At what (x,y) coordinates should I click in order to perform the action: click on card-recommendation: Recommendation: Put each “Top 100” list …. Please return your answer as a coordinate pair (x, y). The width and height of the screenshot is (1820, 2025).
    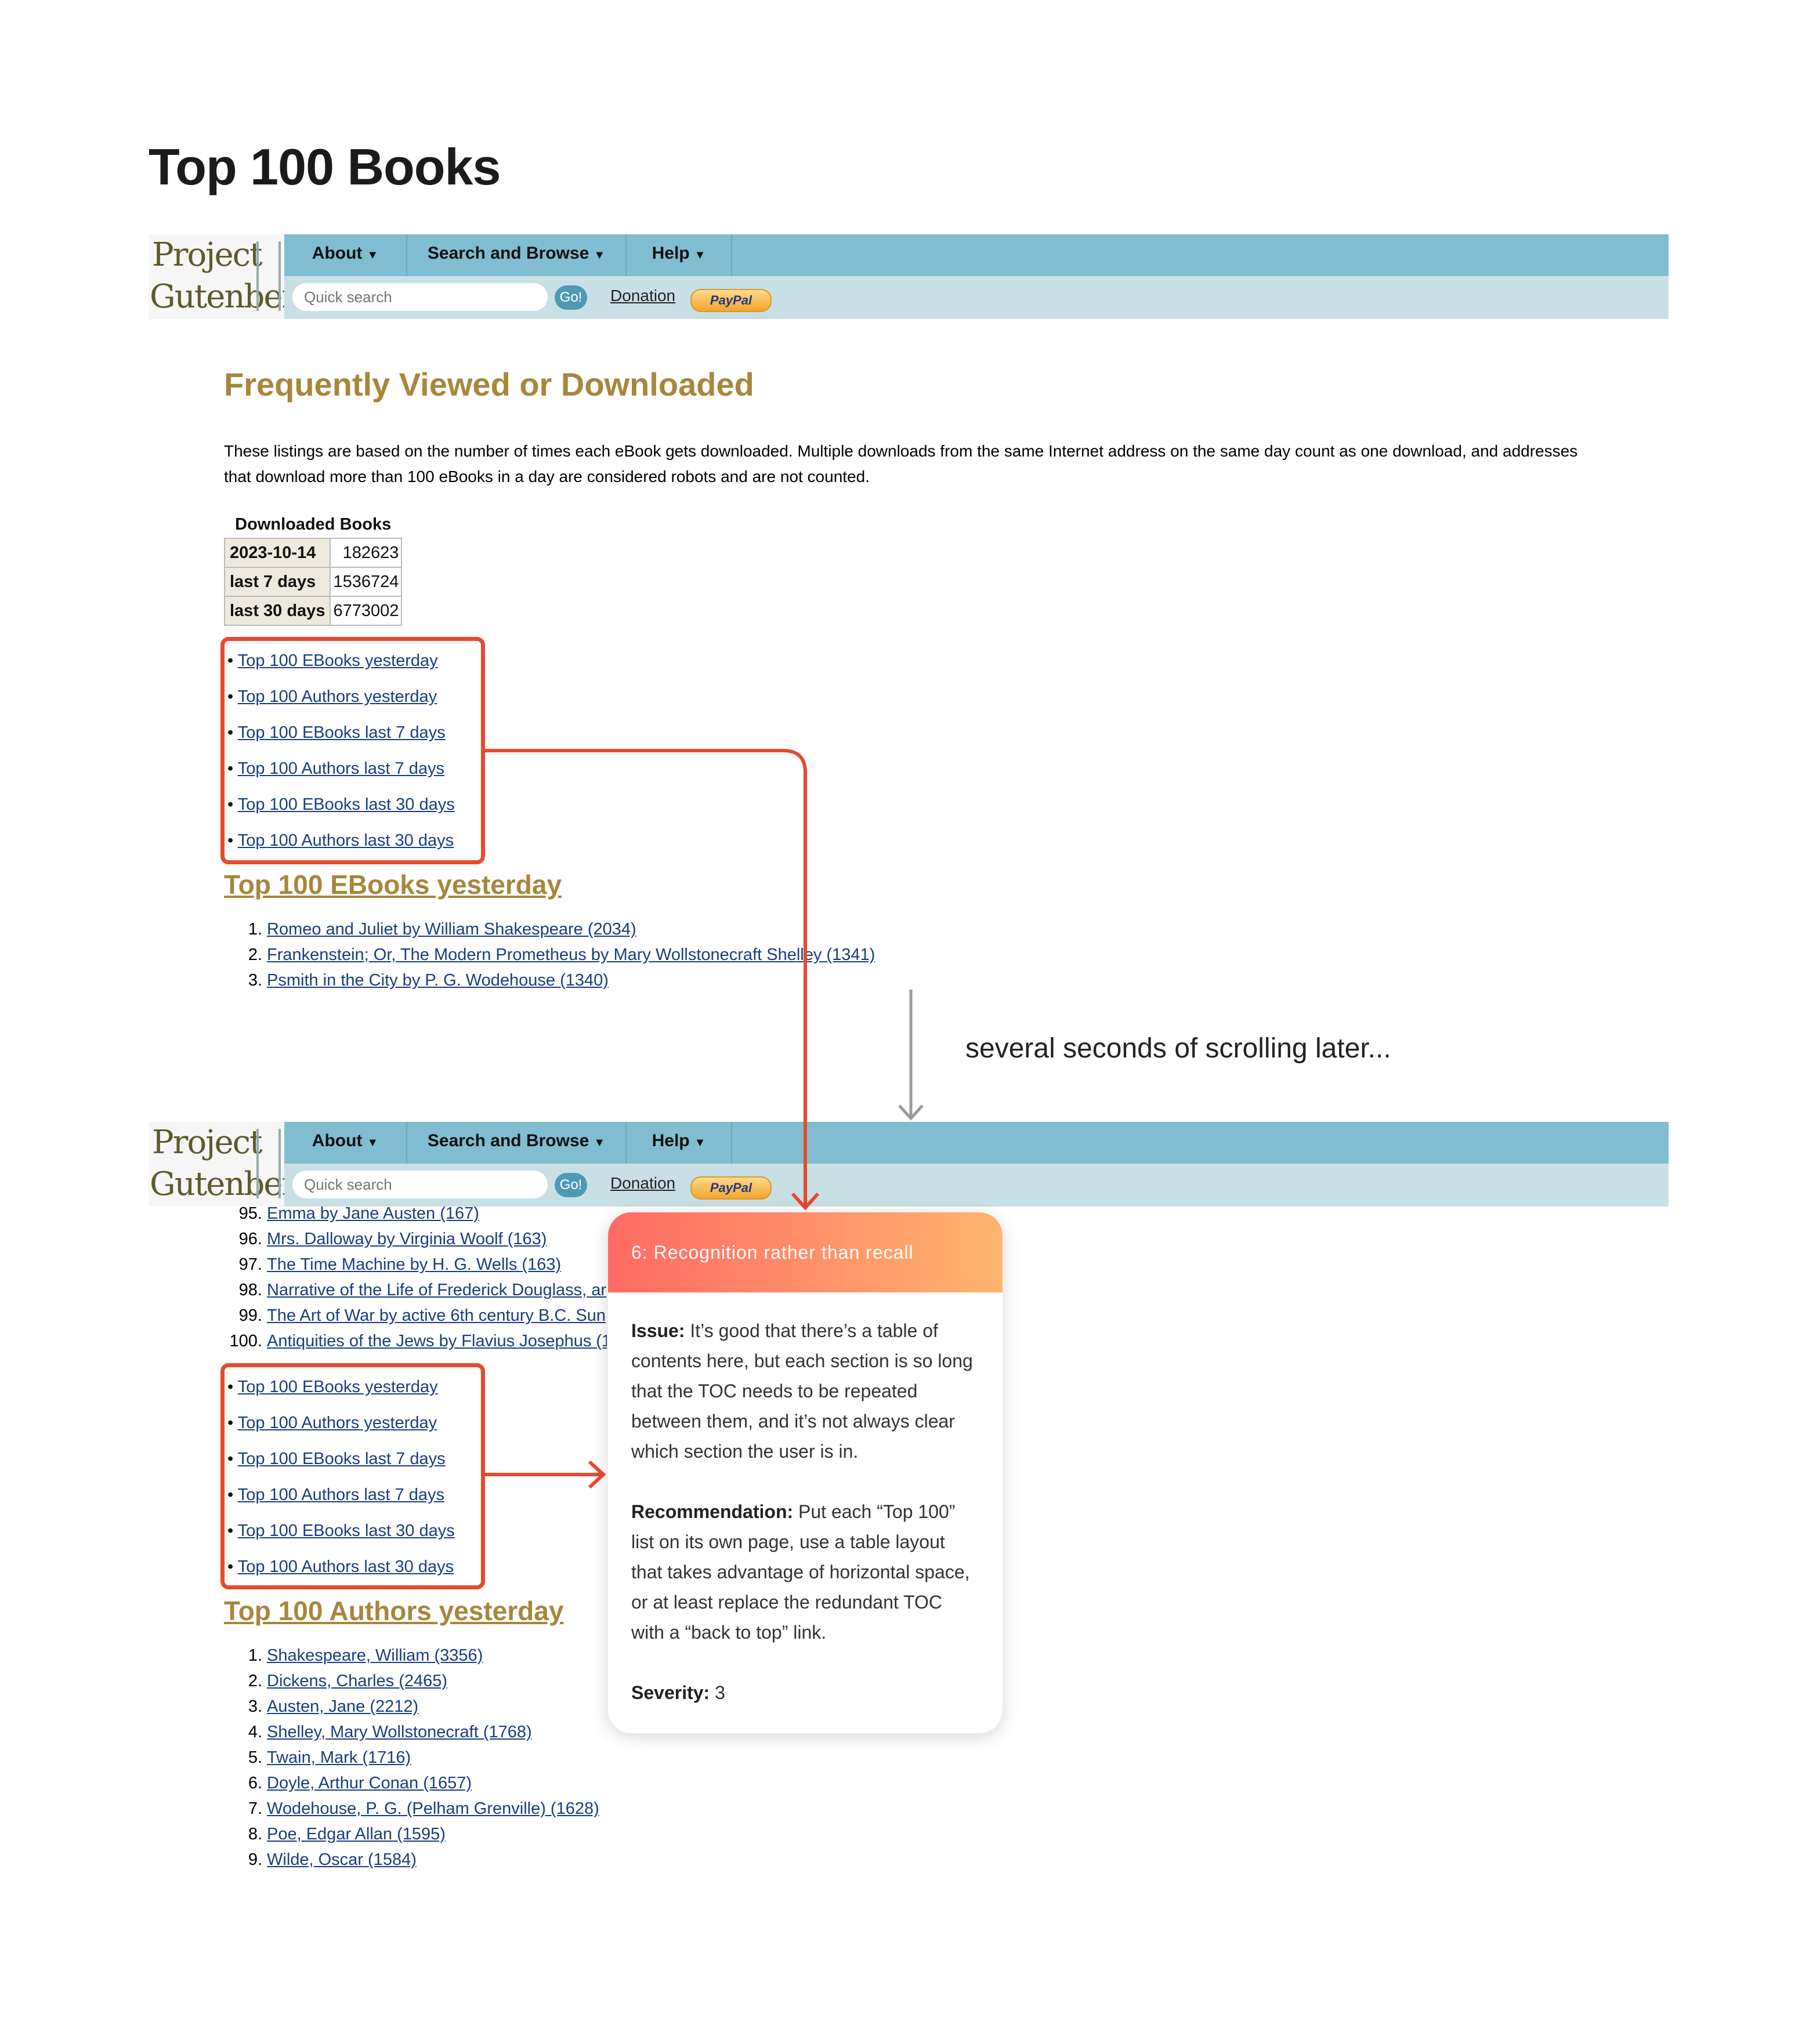
    Looking at the image, I should click on (800, 1572).